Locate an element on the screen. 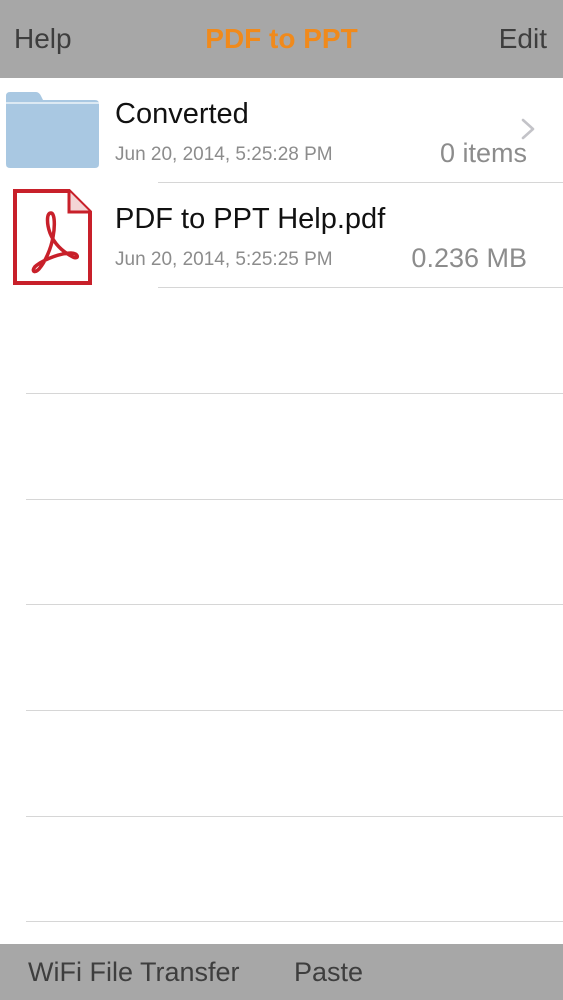 This screenshot has width=563, height=1000. chevron-right-icon is located at coordinates (528, 129).